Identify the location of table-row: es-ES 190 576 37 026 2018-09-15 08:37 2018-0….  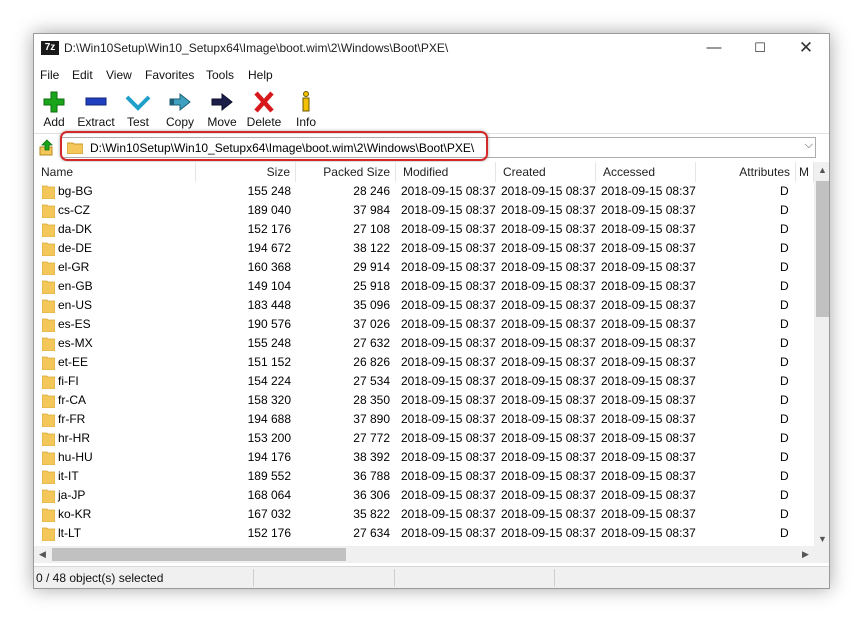
(424, 324).